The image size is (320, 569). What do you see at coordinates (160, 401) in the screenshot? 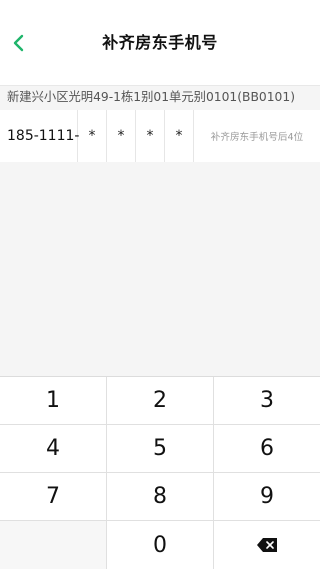
I see `key-2: 2` at bounding box center [160, 401].